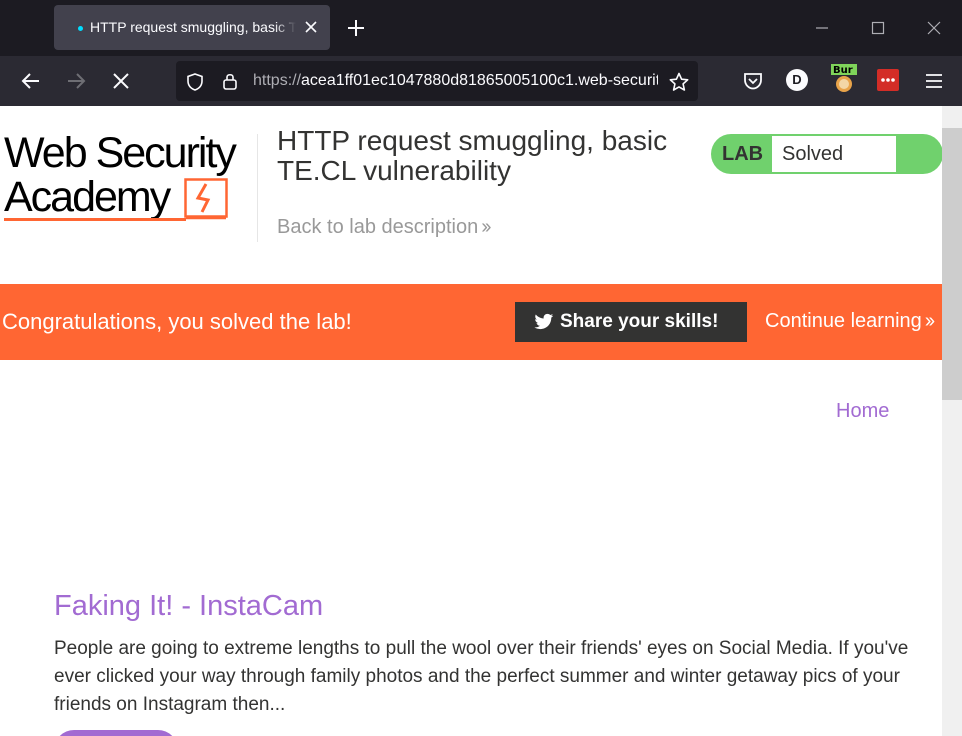 This screenshot has height=736, width=962. What do you see at coordinates (31, 81) in the screenshot?
I see `back-arrow-icon` at bounding box center [31, 81].